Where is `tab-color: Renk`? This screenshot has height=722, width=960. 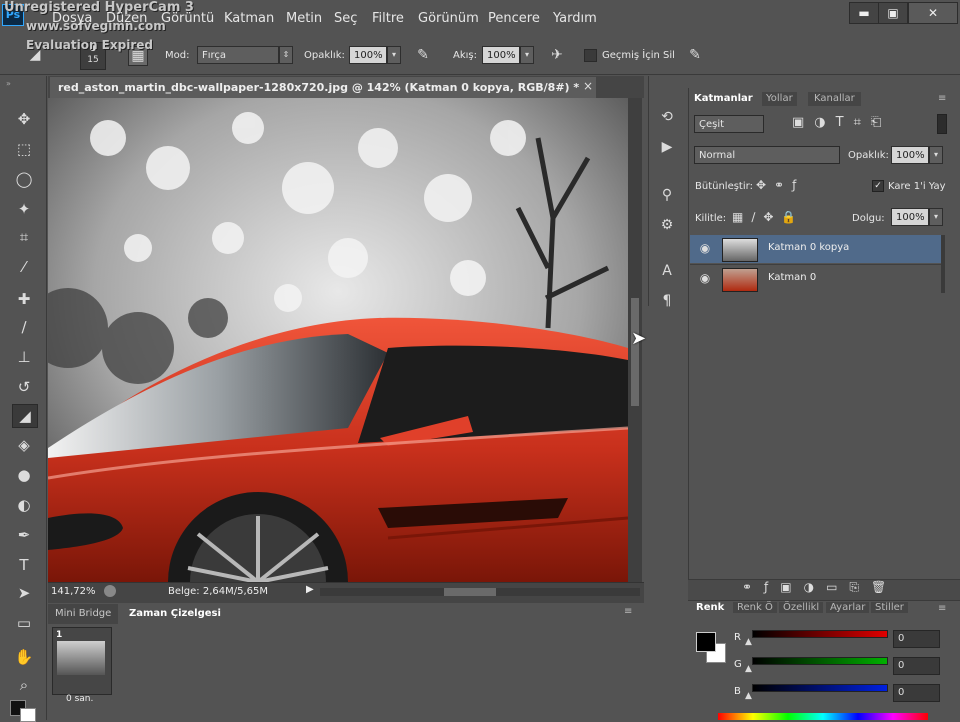 tab-color: Renk is located at coordinates (710, 607).